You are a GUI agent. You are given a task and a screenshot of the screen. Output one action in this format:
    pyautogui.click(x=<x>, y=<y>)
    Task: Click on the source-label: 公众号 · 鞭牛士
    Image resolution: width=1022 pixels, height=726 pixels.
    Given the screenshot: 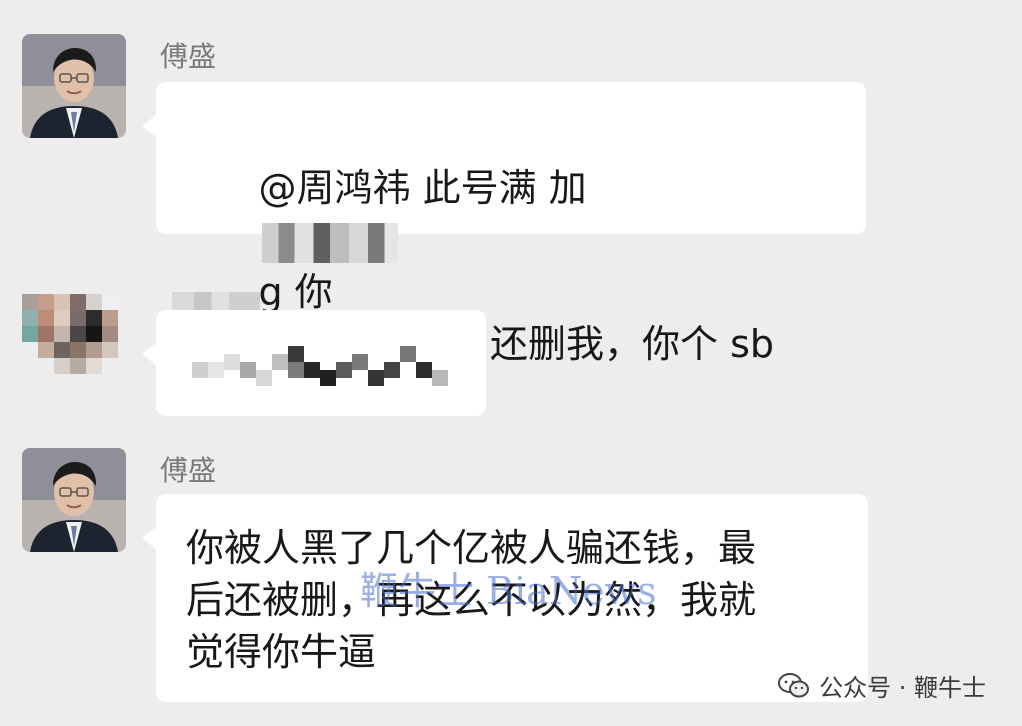 What is the action you would take?
    pyautogui.click(x=902, y=688)
    